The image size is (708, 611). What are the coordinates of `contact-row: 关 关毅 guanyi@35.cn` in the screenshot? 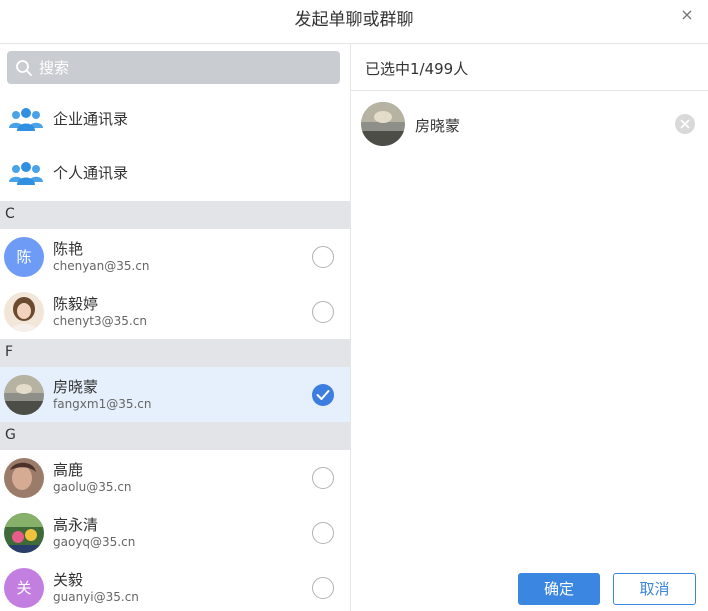 It's located at (175, 585).